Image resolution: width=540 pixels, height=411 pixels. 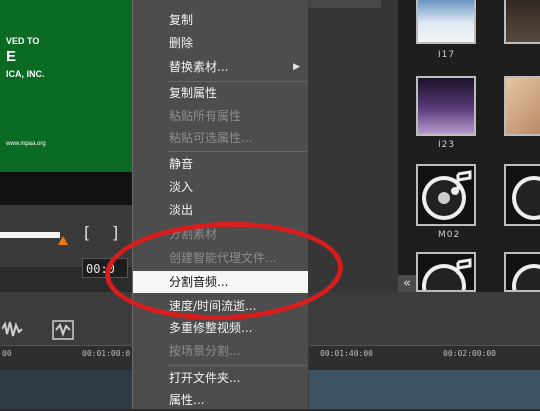 I want to click on rating-text-line: E, so click(x=11, y=56).